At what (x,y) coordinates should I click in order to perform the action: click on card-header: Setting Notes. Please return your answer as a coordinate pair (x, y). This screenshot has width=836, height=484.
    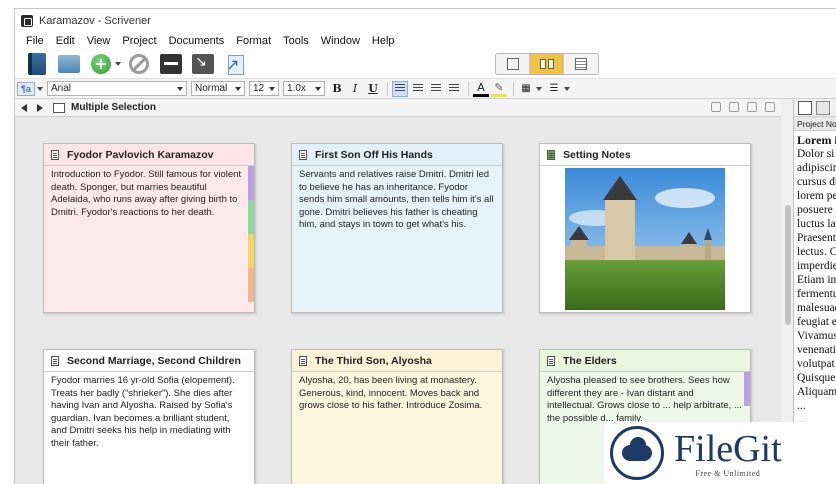
    Looking at the image, I should click on (645, 155).